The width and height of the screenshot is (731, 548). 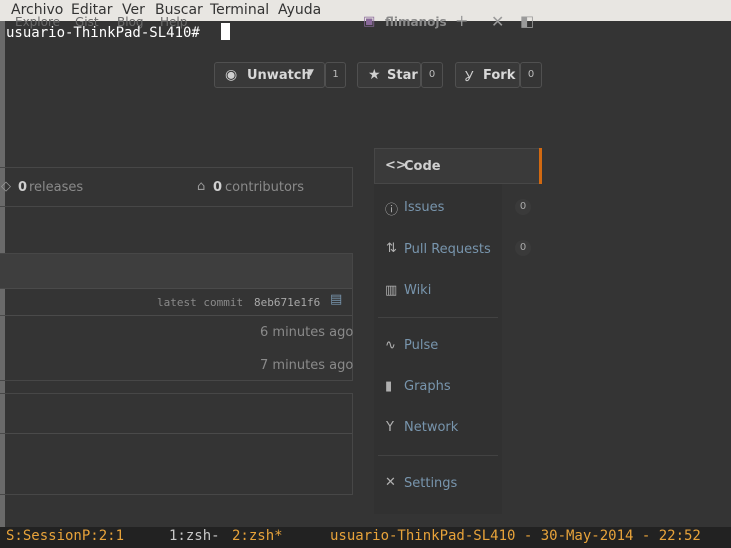 What do you see at coordinates (56, 187) in the screenshot?
I see `releases-label: releases` at bounding box center [56, 187].